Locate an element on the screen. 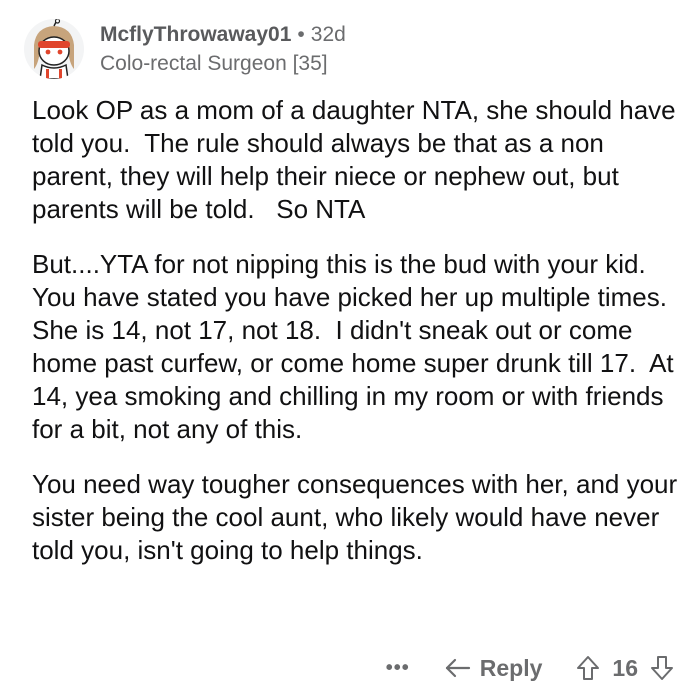  user-flair: Colo-rectal Surgeon [35] is located at coordinates (214, 63).